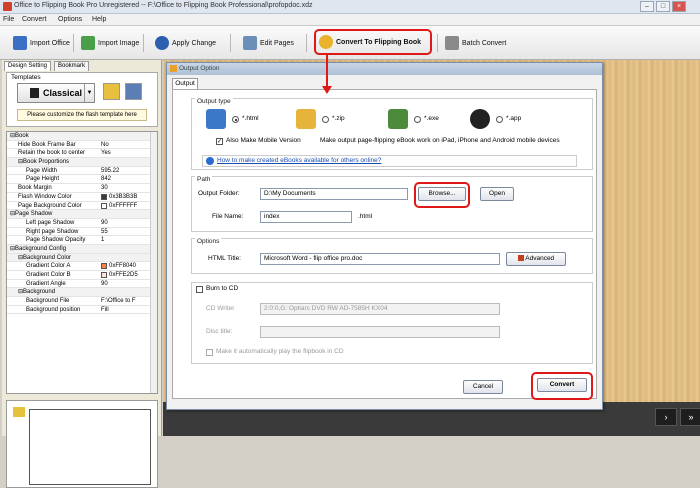 The image size is (700, 488). What do you see at coordinates (380, 332) in the screenshot?
I see `disc-title-field` at bounding box center [380, 332].